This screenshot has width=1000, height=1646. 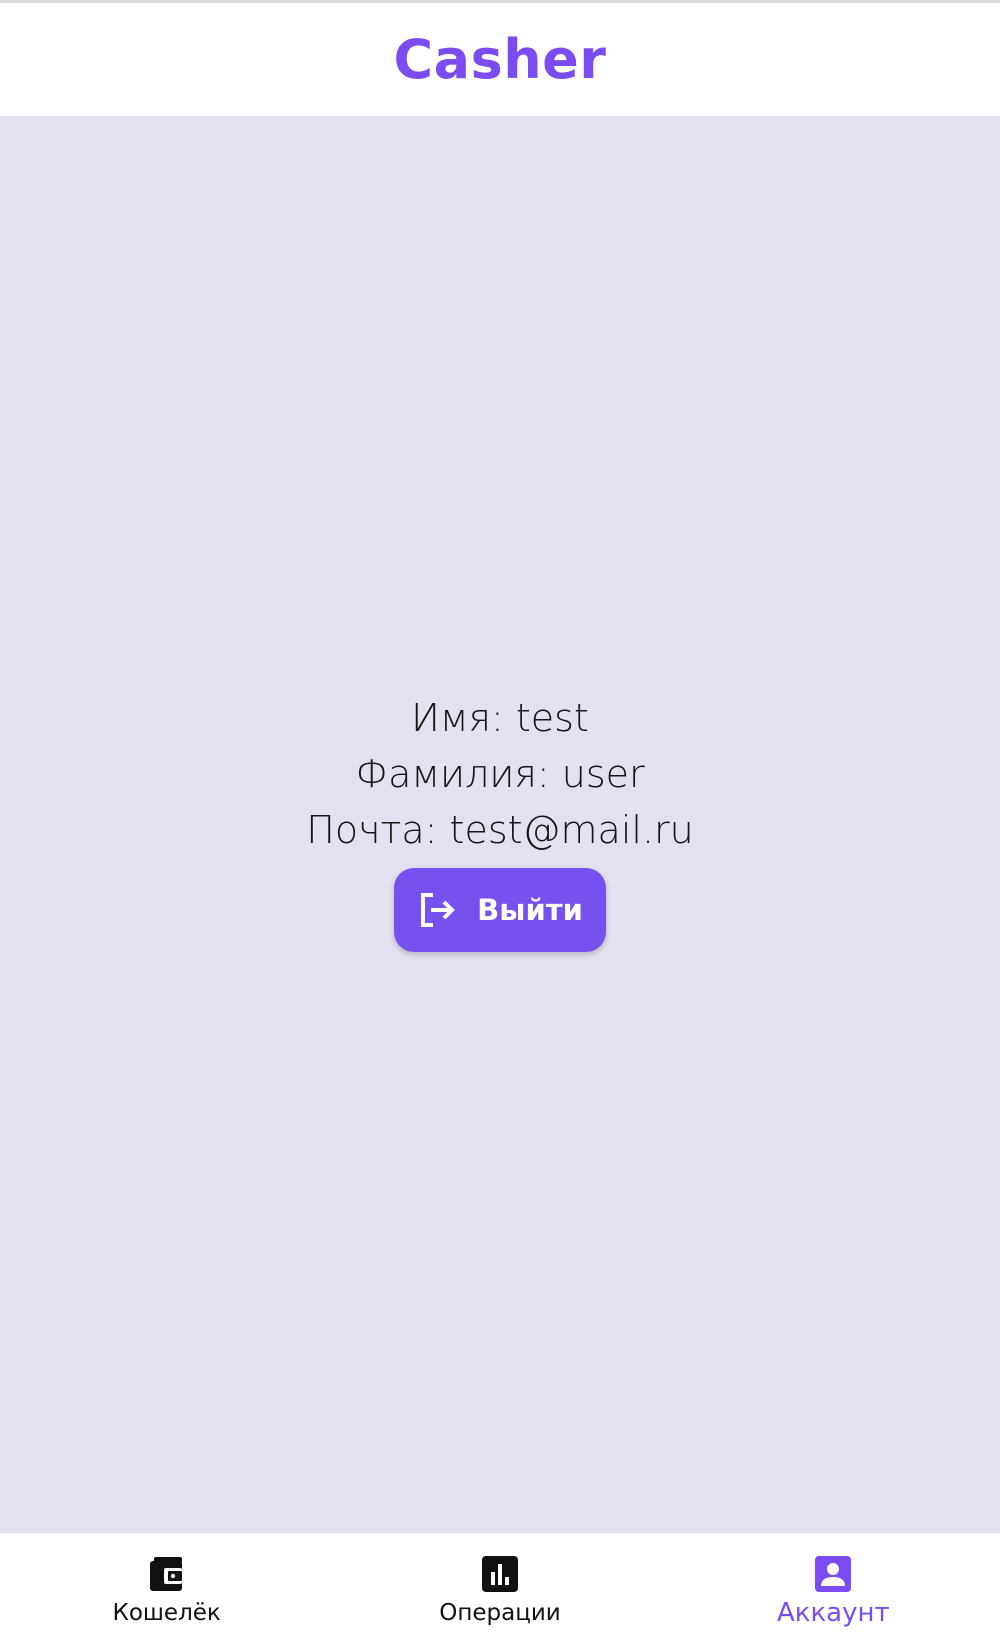 I want to click on profile-name: Имя: test, so click(x=500, y=718).